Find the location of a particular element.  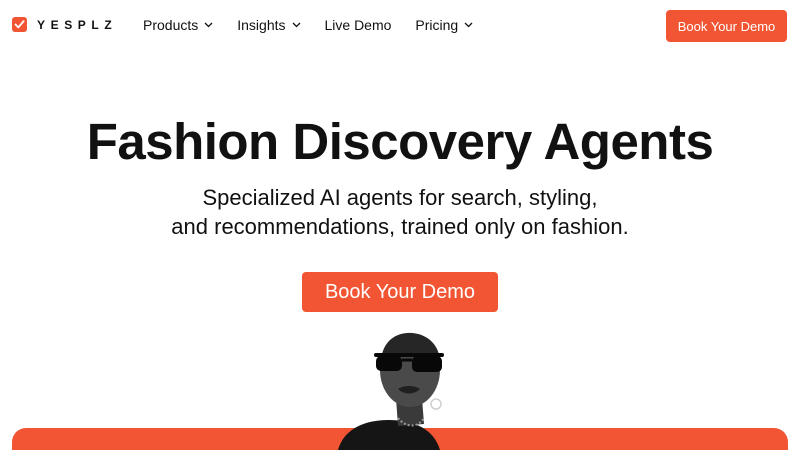

nav-item-label: Live Demo is located at coordinates (358, 25).